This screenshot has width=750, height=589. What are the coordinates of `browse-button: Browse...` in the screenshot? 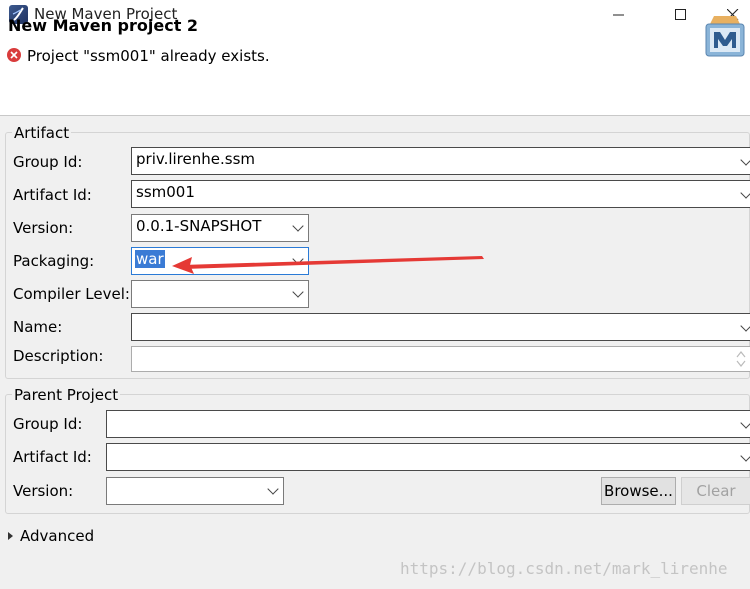 It's located at (638, 491).